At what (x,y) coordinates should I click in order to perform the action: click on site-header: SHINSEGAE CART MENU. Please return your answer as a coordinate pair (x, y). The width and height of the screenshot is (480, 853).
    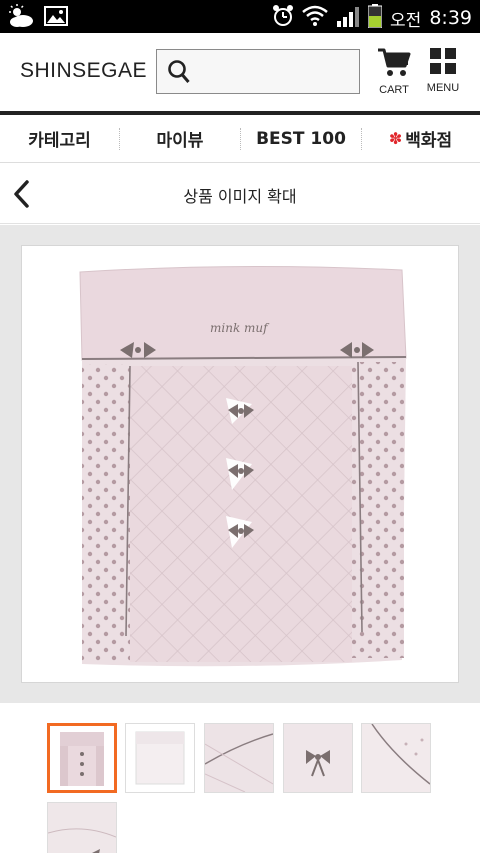
    Looking at the image, I should click on (240, 72).